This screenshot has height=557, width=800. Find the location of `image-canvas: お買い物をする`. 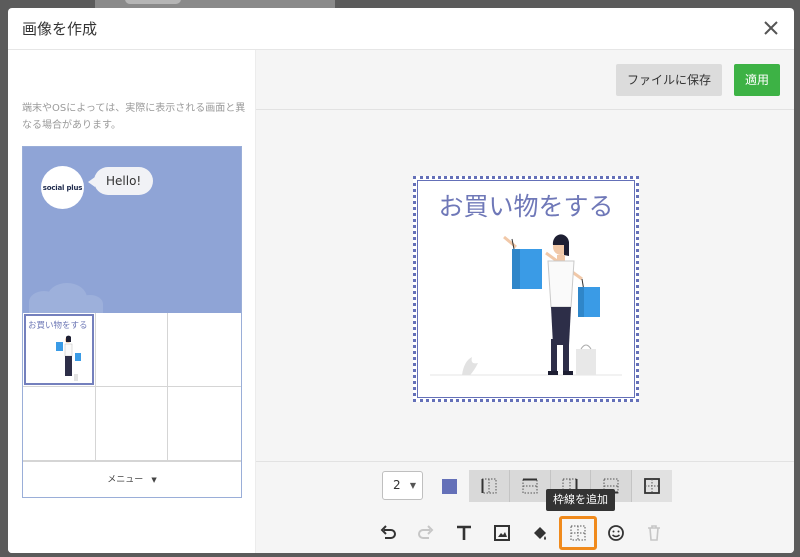

image-canvas: お買い物をする is located at coordinates (526, 289).